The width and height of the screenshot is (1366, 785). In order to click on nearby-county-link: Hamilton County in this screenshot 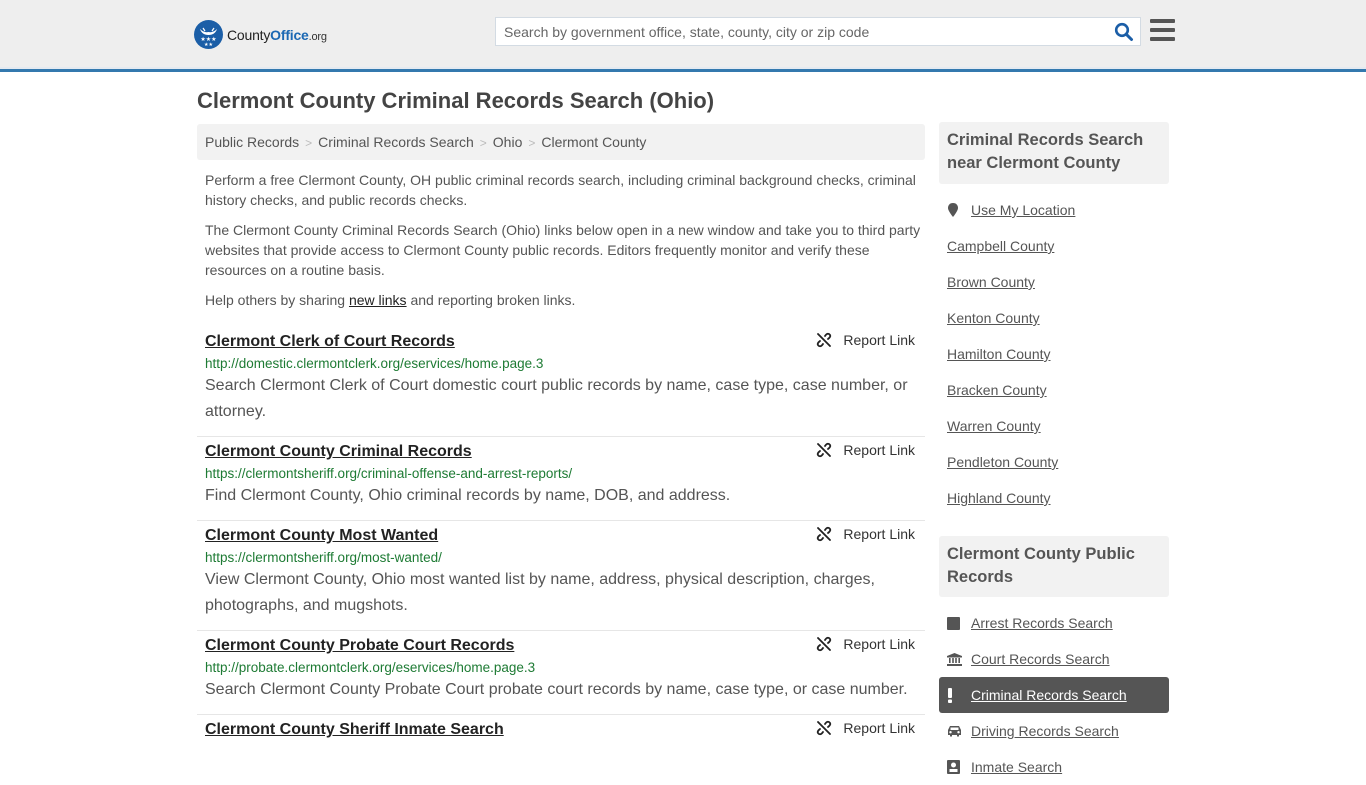, I will do `click(1058, 354)`.